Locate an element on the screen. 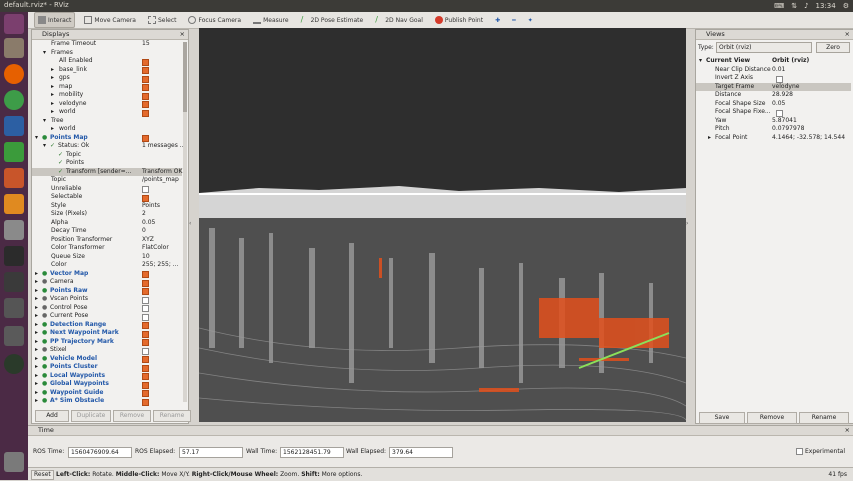 The height and width of the screenshot is (481, 853). volume-icon: ♪ is located at coordinates (806, 6).